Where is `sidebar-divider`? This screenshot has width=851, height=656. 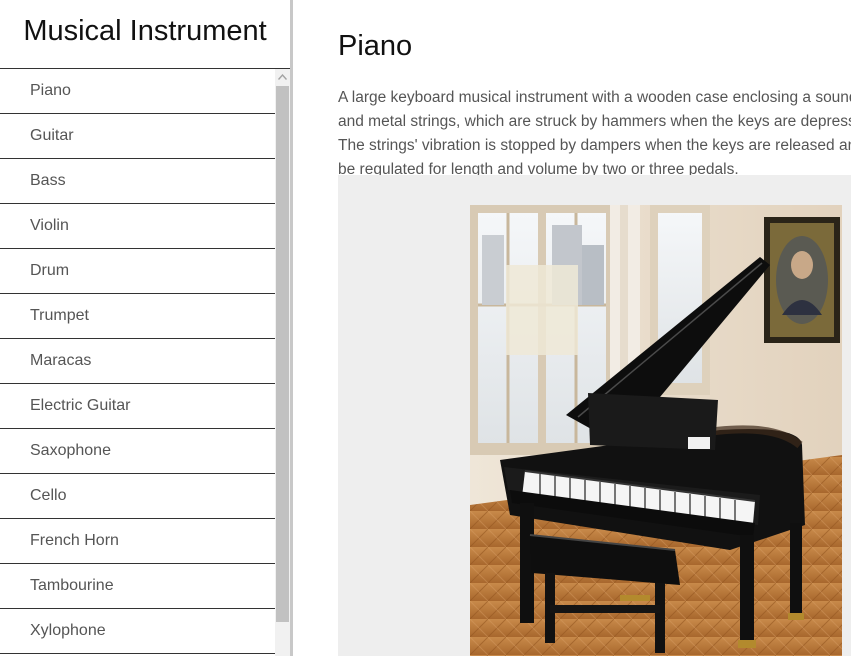
sidebar-divider is located at coordinates (291, 328).